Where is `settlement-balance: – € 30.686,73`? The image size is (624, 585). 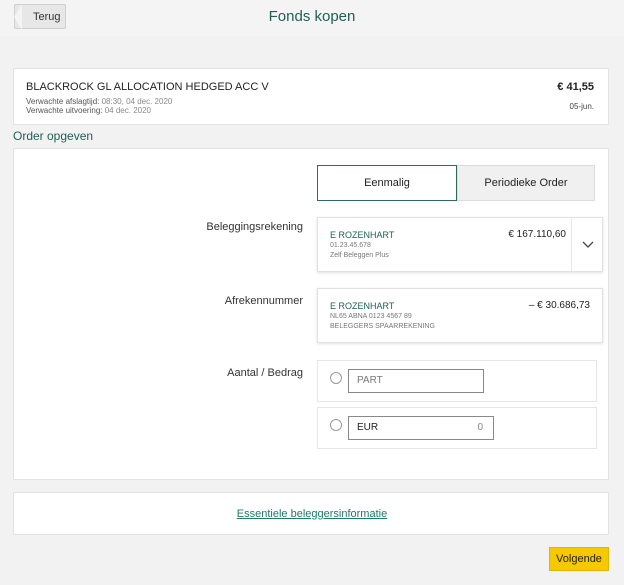
settlement-balance: – € 30.686,73 is located at coordinates (559, 305).